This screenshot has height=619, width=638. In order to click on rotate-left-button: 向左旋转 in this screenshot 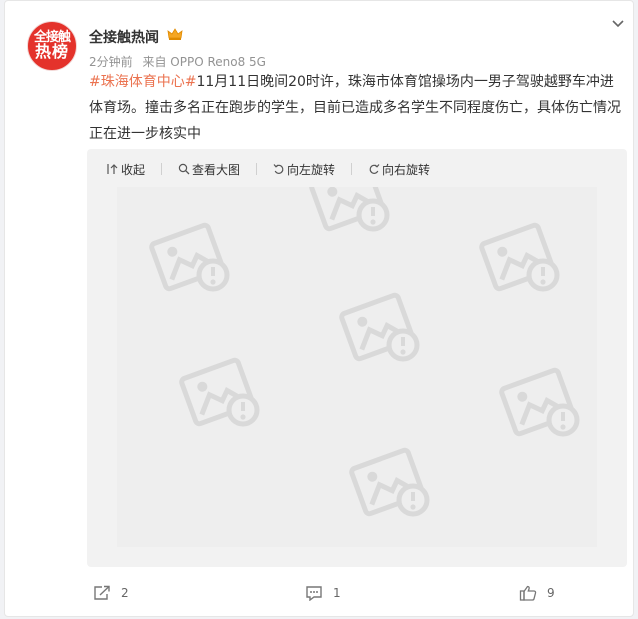, I will do `click(313, 169)`.